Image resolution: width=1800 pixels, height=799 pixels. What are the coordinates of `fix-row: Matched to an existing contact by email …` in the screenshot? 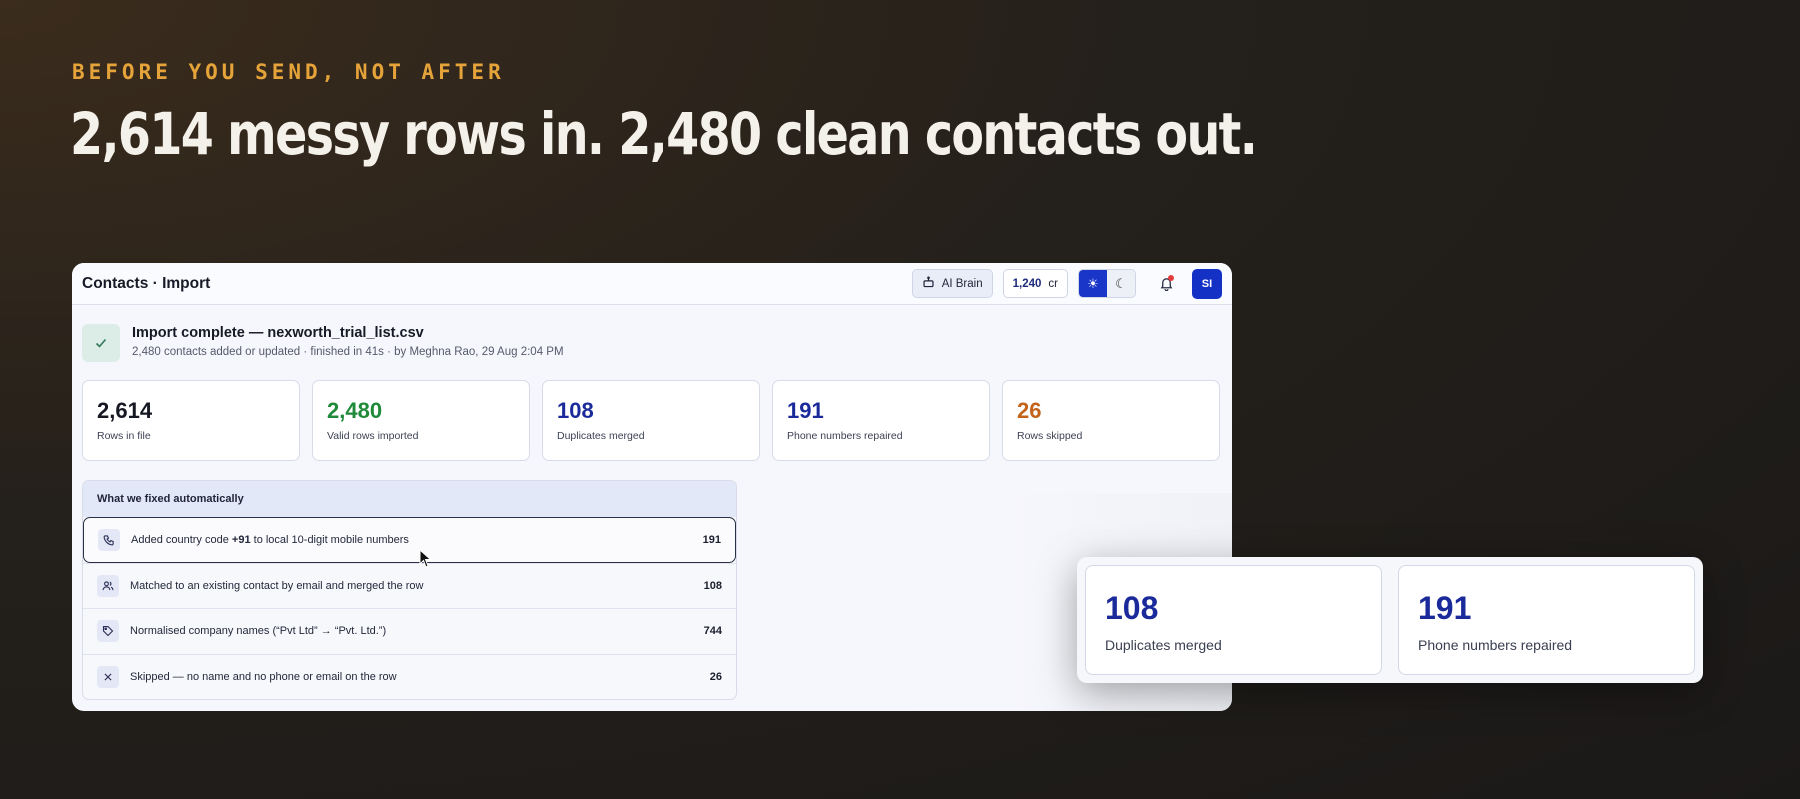 It's located at (409, 585).